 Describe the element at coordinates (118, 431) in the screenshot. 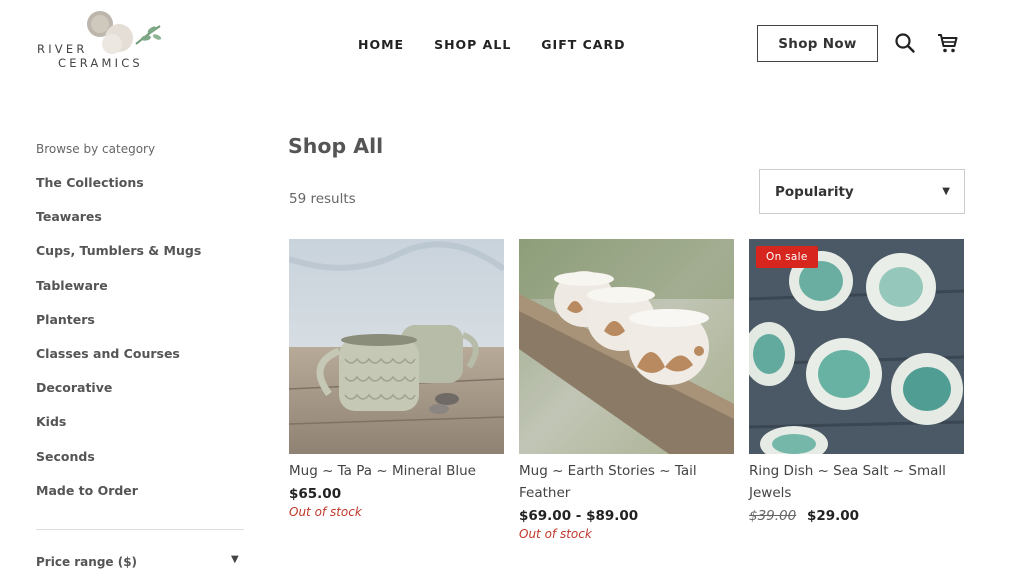

I see `category-kids: Kids` at that location.